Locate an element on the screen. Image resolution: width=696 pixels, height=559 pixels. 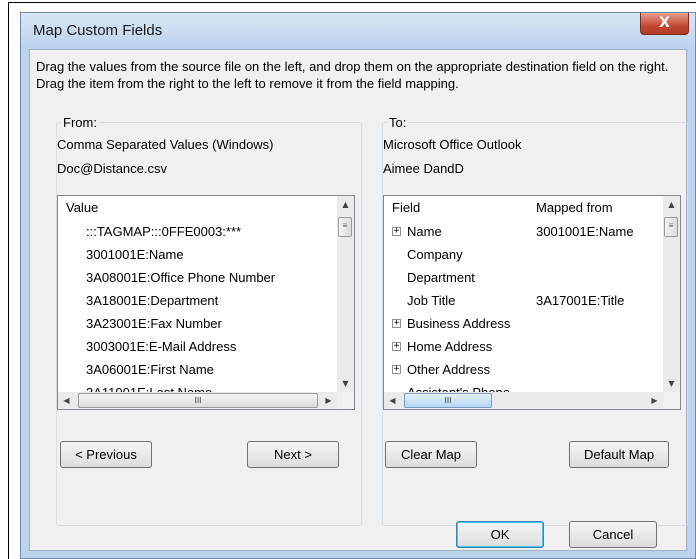
close-button: X is located at coordinates (664, 24).